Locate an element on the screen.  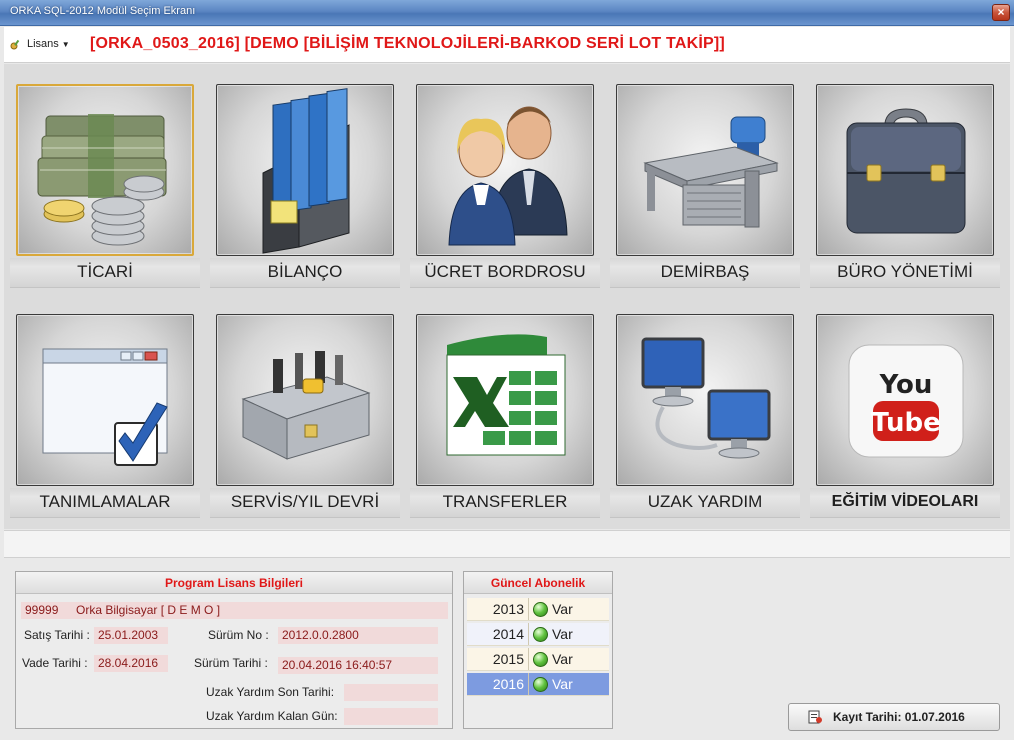
module-label: EĞİTİM VİDEOLARI is located at coordinates (905, 503).